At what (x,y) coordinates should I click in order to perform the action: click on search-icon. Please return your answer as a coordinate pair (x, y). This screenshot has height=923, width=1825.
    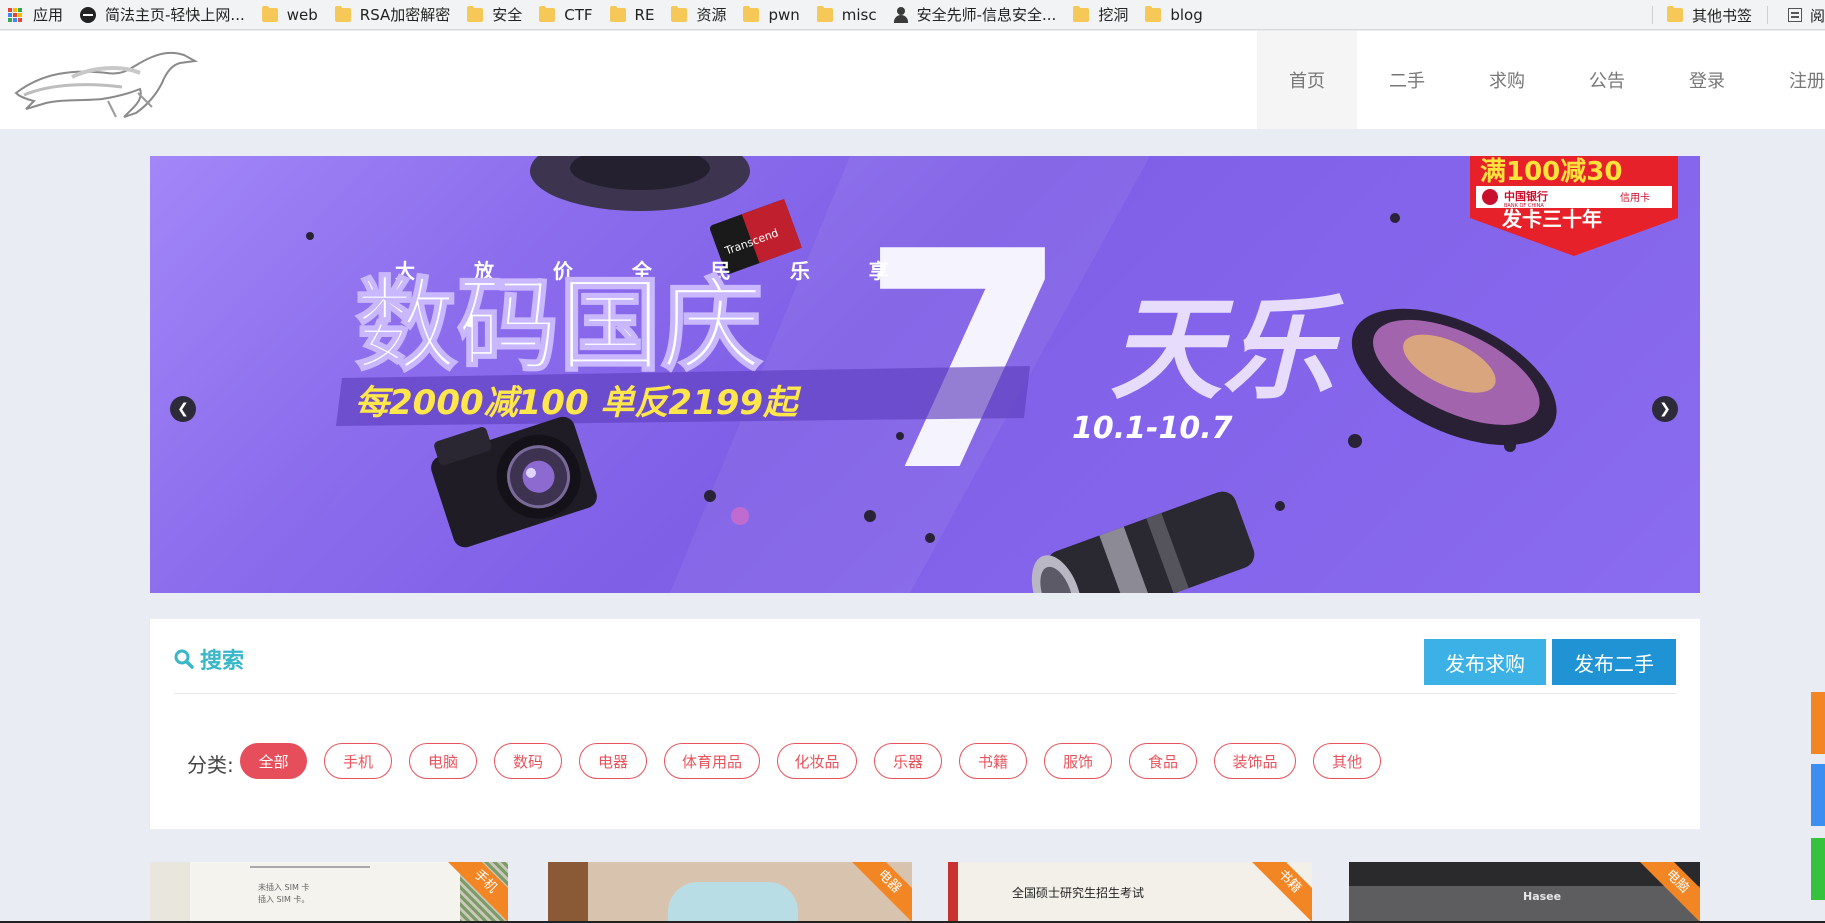
    Looking at the image, I should click on (184, 659).